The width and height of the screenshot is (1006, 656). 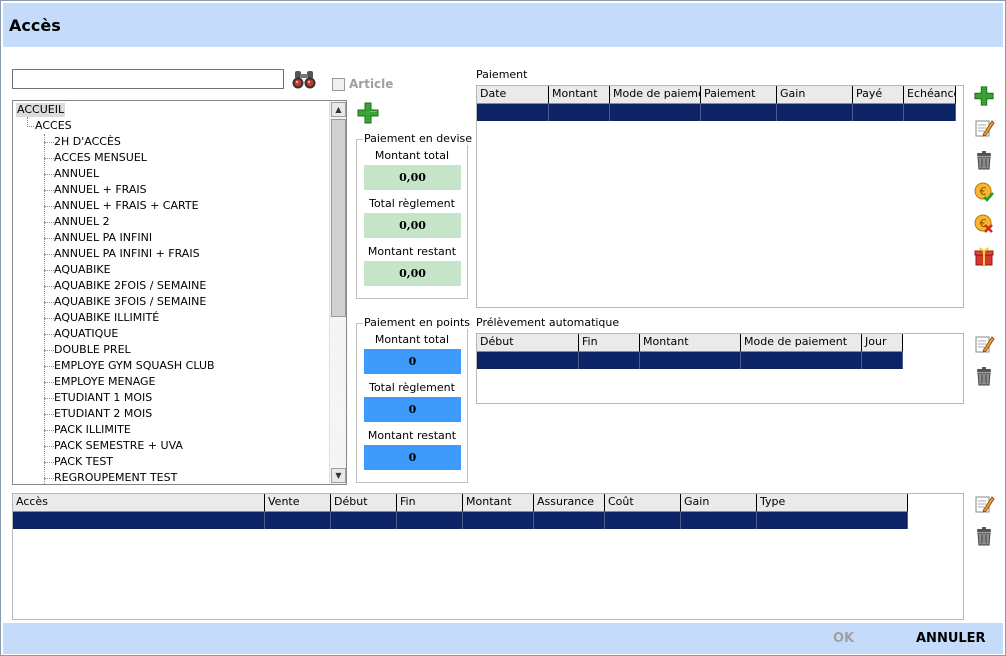 I want to click on devise-group-title: Paiement en devise, so click(x=418, y=138).